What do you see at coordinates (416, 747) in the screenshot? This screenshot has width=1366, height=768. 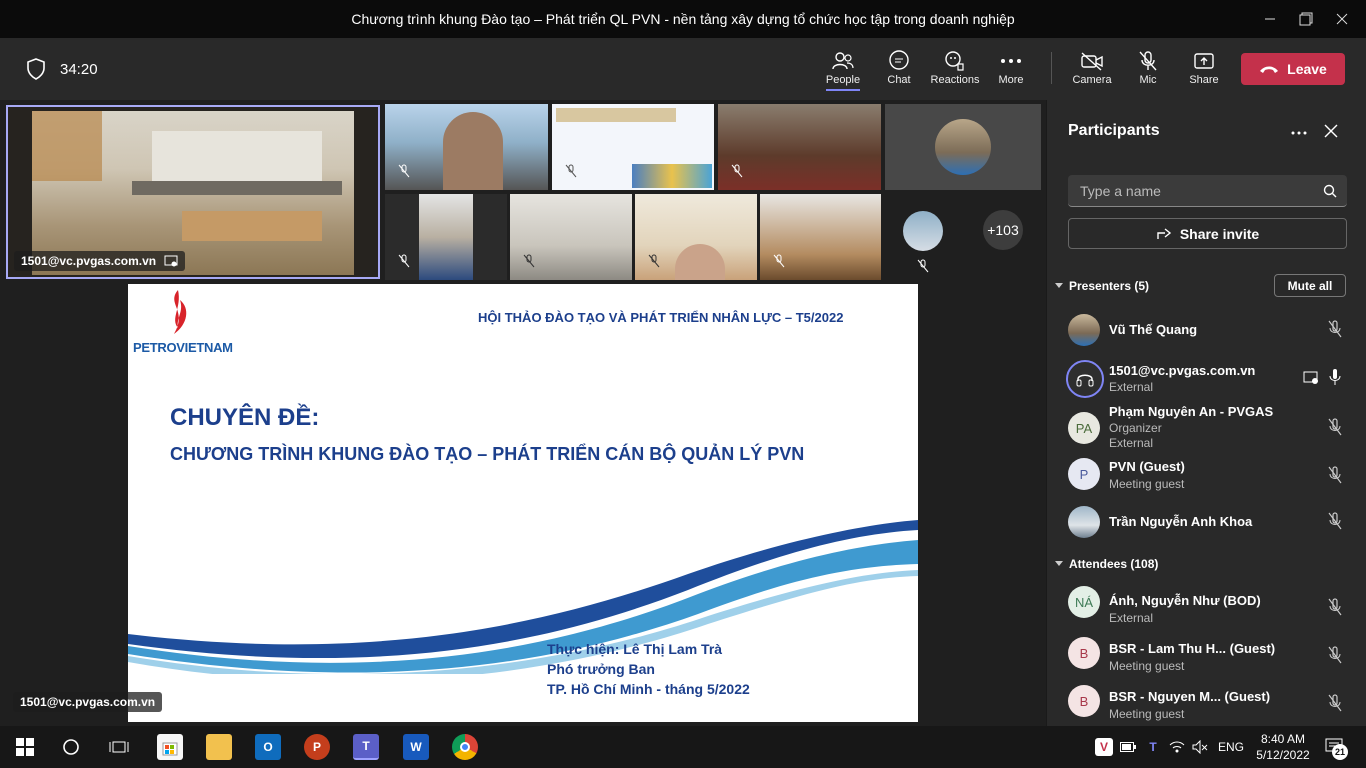 I see `word-app-icon: W` at bounding box center [416, 747].